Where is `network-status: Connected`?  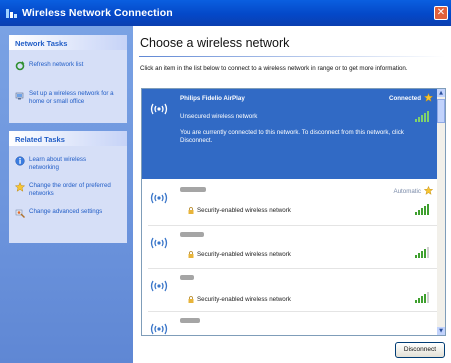
network-status: Connected is located at coordinates (405, 98).